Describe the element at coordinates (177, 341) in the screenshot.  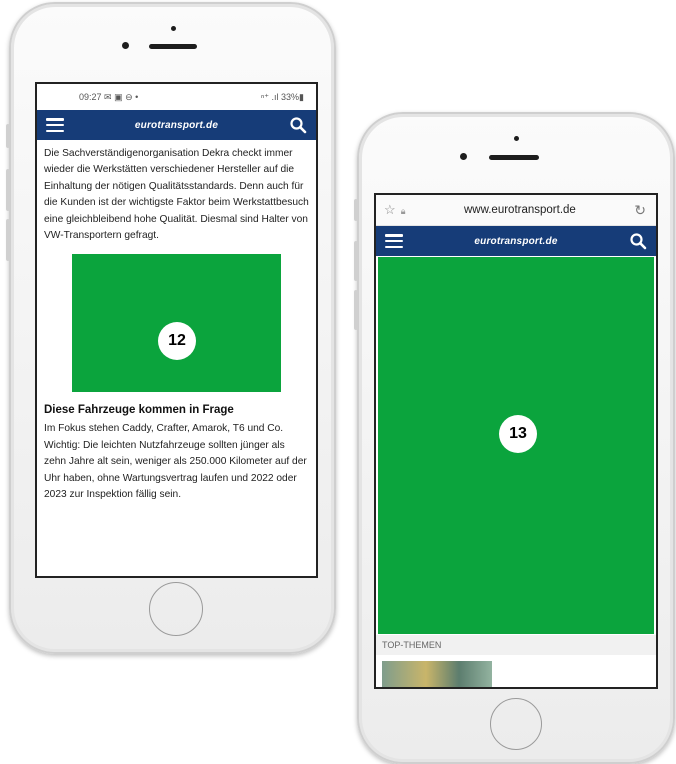
I see `callout-badge-12: 12` at that location.